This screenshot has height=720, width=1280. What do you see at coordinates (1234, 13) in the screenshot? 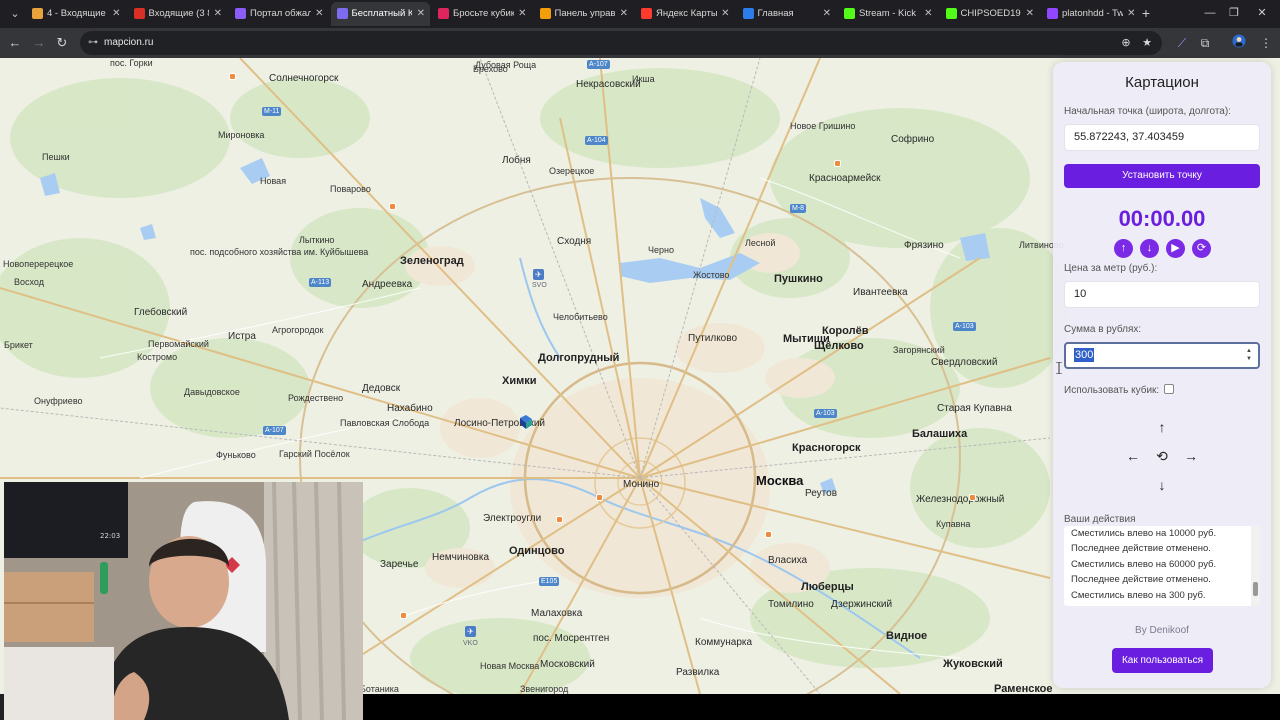
I see `restore-icon: ❐` at bounding box center [1234, 13].